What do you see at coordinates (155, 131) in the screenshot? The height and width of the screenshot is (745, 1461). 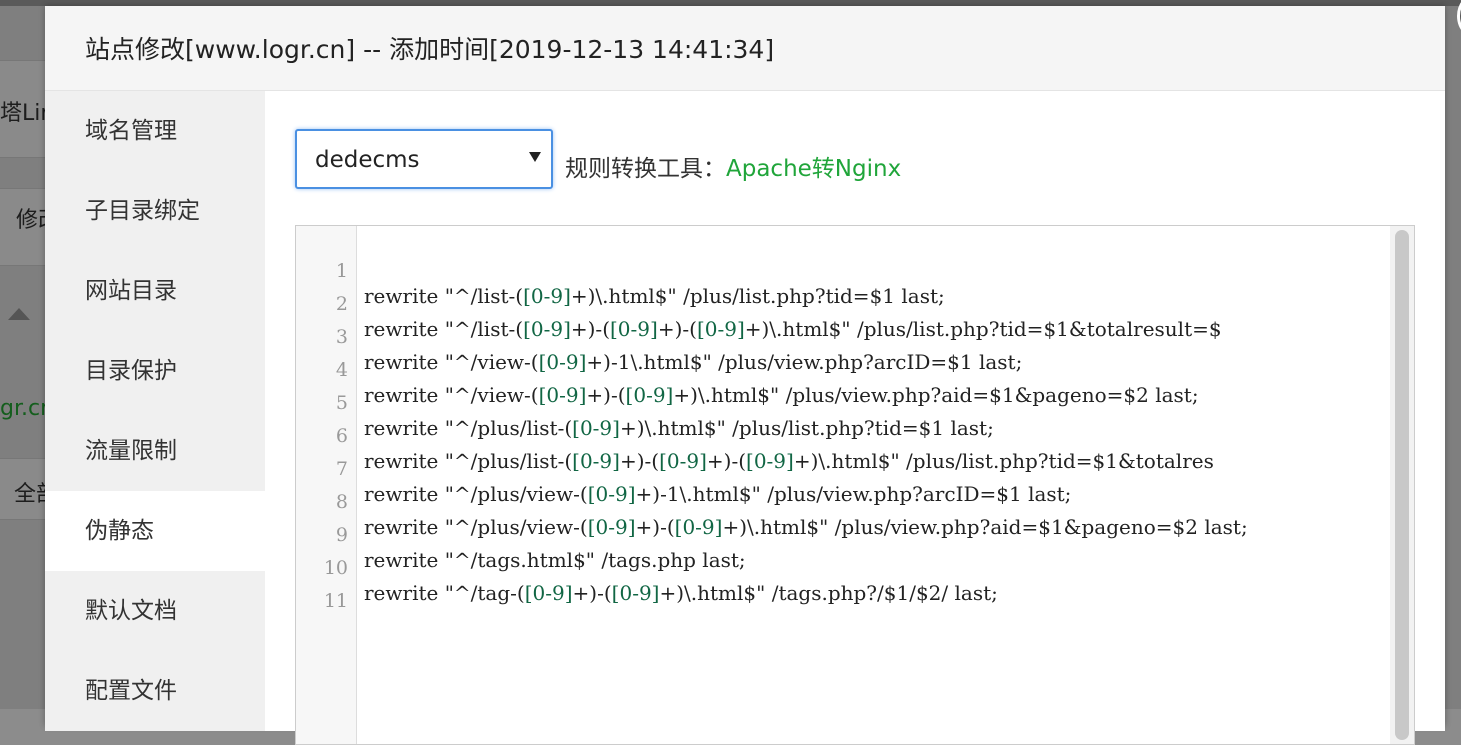 I see `sidebar-item-domain: 域名管理` at bounding box center [155, 131].